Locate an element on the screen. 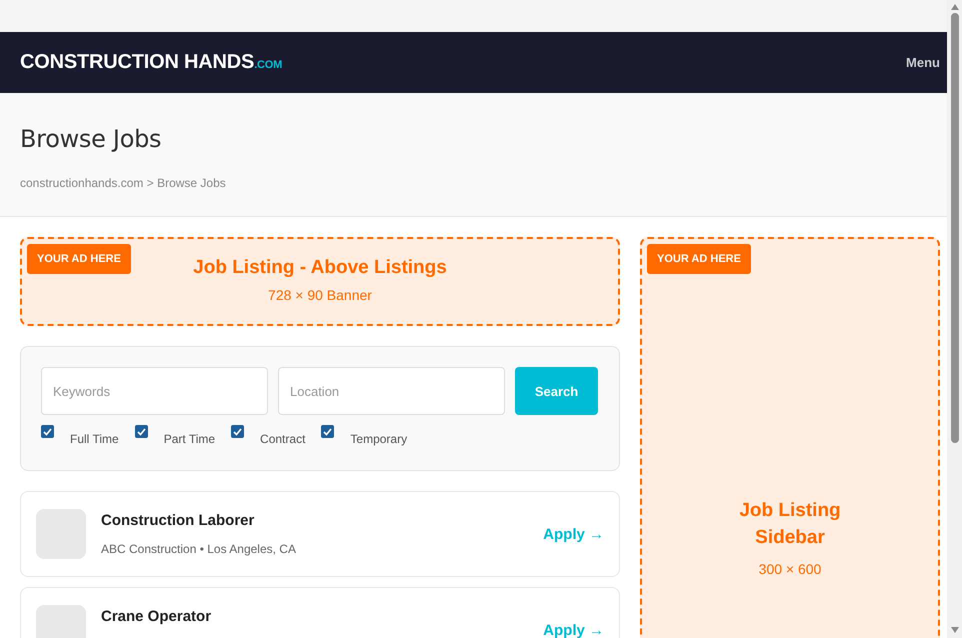  location-field: Location is located at coordinates (391, 391).